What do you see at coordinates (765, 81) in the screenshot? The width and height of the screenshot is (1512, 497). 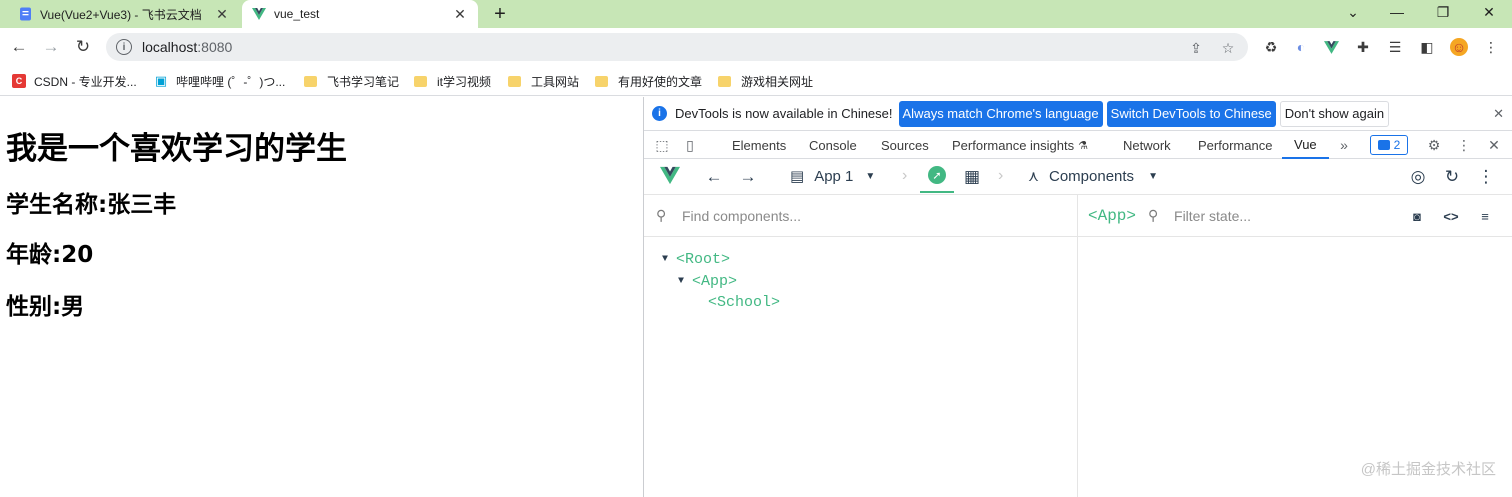 I see `bookmark-folder-games: 游戏相关网址` at bounding box center [765, 81].